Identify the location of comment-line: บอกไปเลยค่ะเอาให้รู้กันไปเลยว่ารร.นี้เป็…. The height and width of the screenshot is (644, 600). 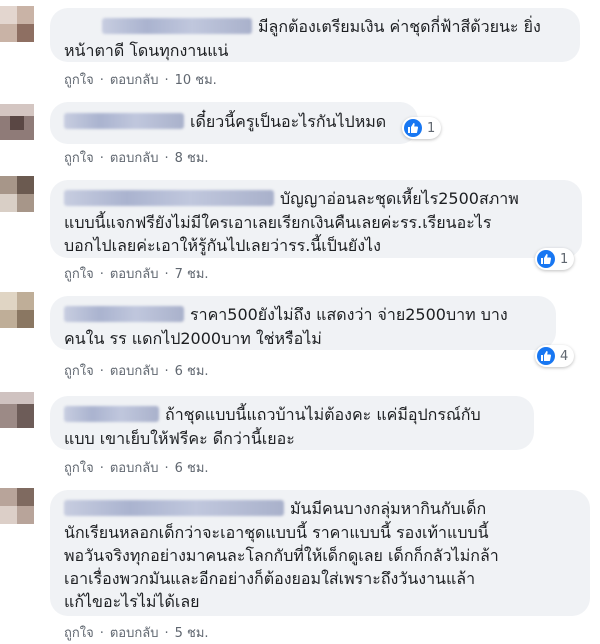
(222, 245).